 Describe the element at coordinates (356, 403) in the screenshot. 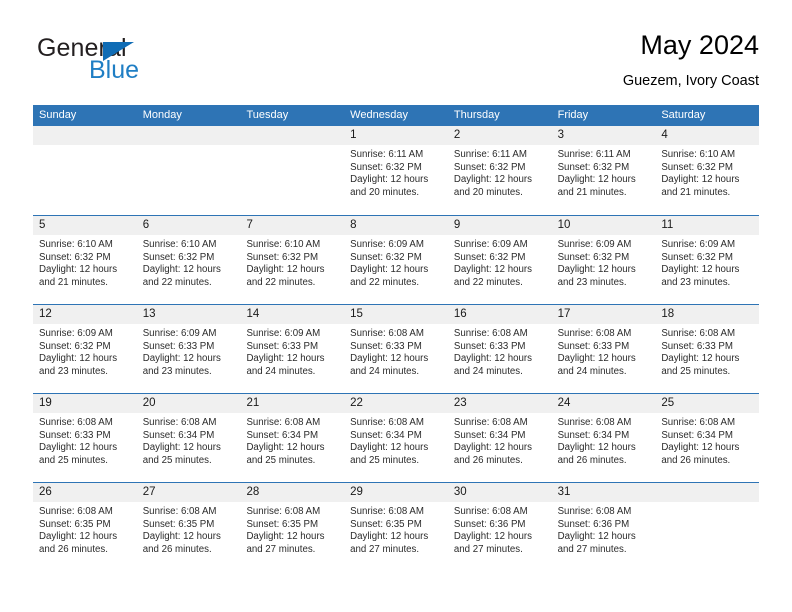

I see `day-number: 22` at that location.